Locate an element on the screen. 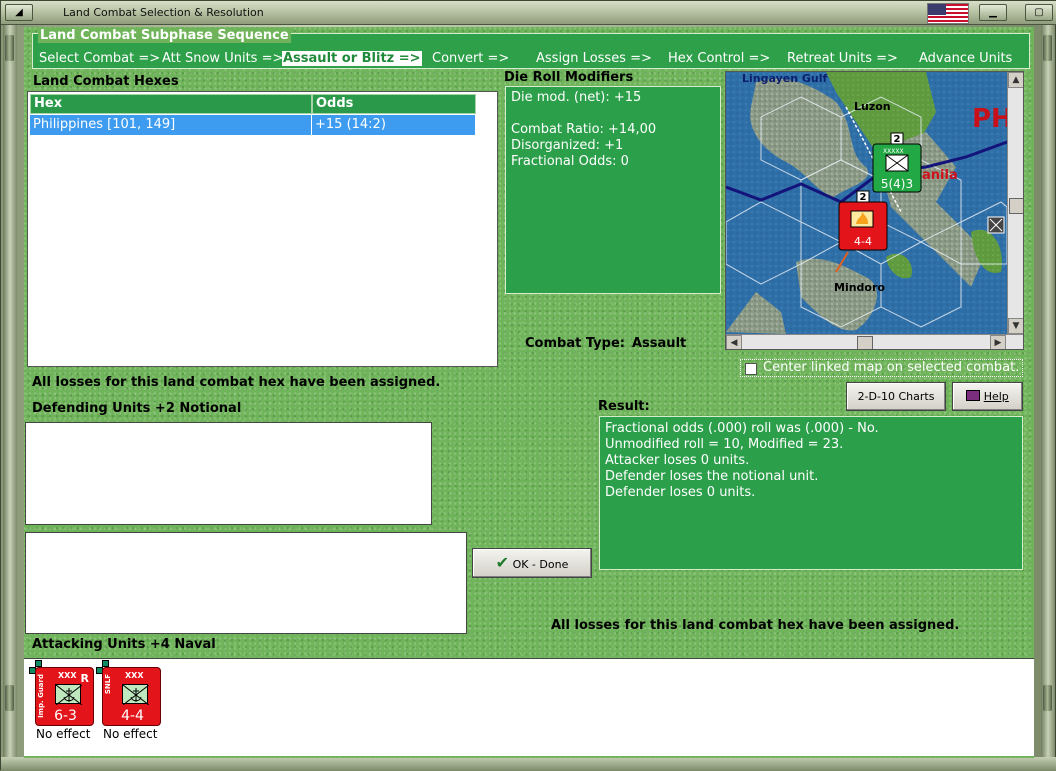 This screenshot has width=1056, height=771. map-label-gulf: Lingayen Gulf is located at coordinates (784, 78).